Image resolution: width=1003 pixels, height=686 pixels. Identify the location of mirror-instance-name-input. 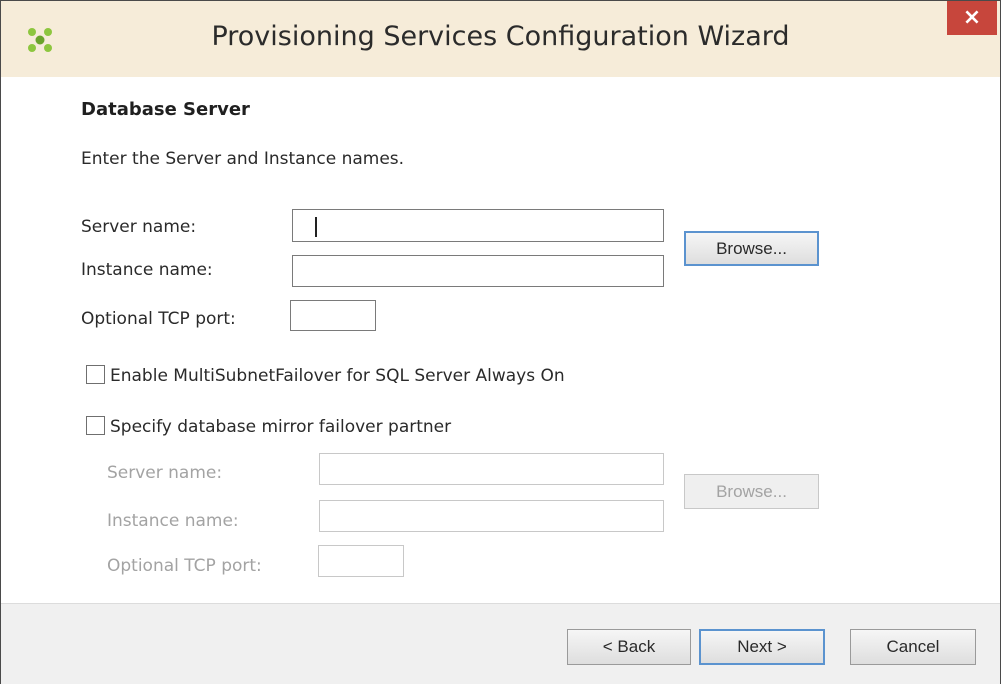
(491, 516).